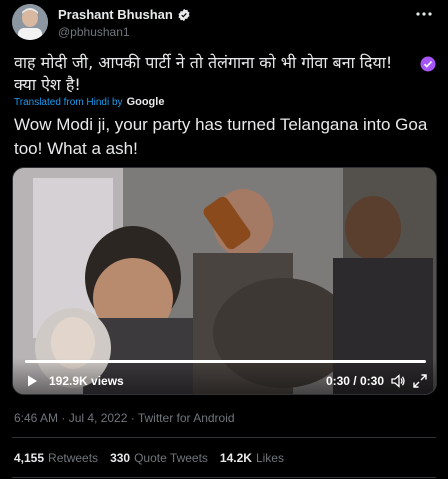 This screenshot has height=479, width=448. What do you see at coordinates (86, 381) in the screenshot?
I see `video-views: 192.9K views` at bounding box center [86, 381].